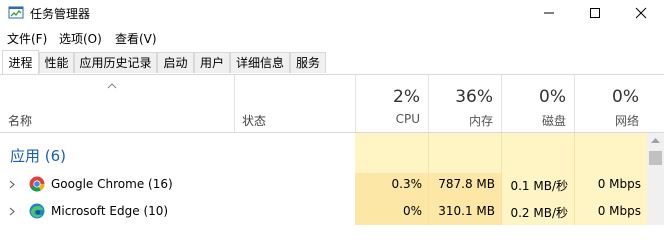 This screenshot has width=664, height=240. I want to click on tab-users: 用户, so click(212, 62).